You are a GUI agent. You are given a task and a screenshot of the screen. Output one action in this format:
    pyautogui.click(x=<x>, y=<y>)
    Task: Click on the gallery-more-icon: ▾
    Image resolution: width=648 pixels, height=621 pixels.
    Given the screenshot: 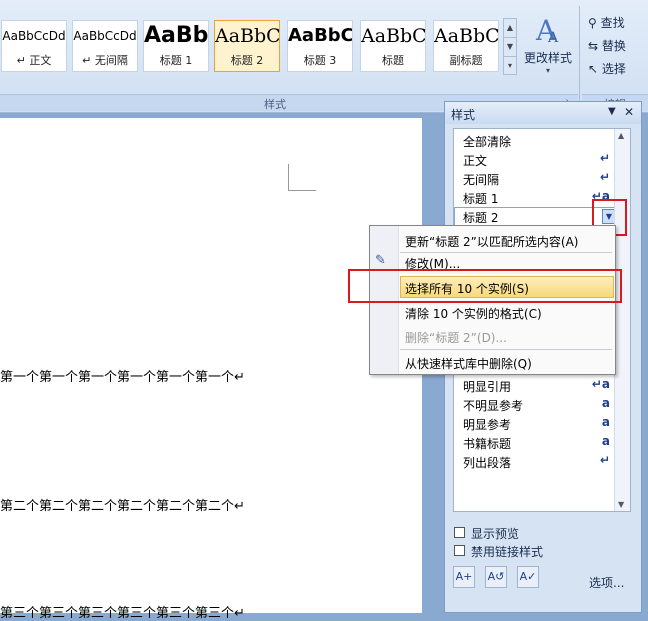 What is the action you would take?
    pyautogui.click(x=510, y=66)
    